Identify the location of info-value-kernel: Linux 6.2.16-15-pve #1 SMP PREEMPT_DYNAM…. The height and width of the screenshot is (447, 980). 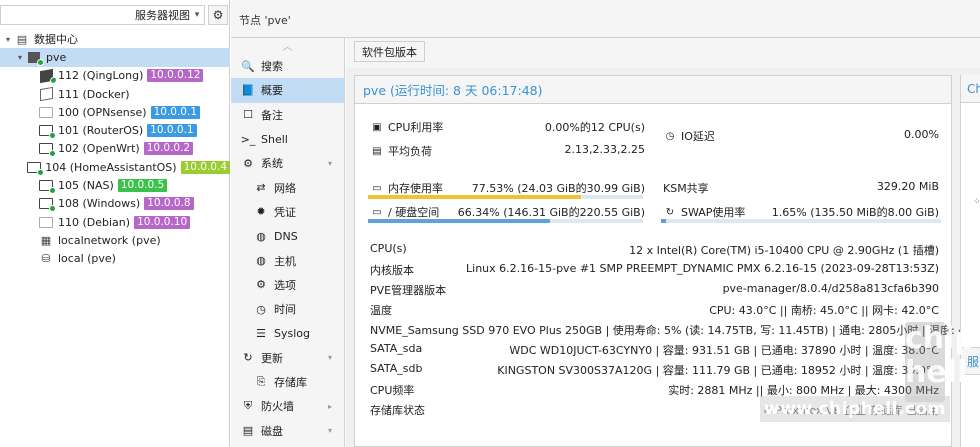
(702, 268).